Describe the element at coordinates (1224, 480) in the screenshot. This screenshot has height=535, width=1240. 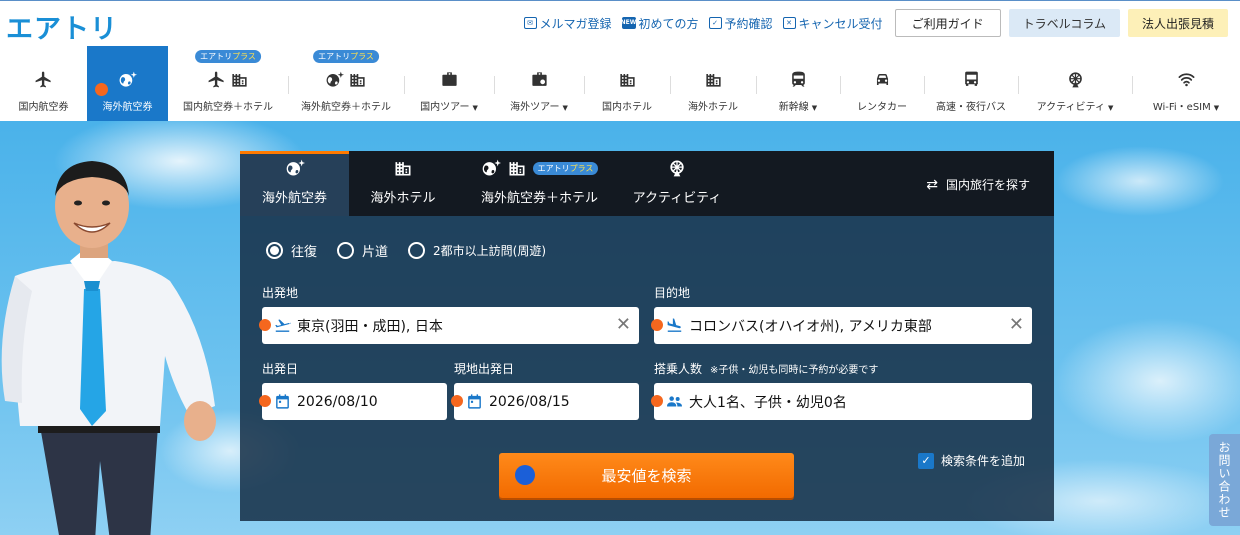
I see `contact-tab: お問い合わせ` at that location.